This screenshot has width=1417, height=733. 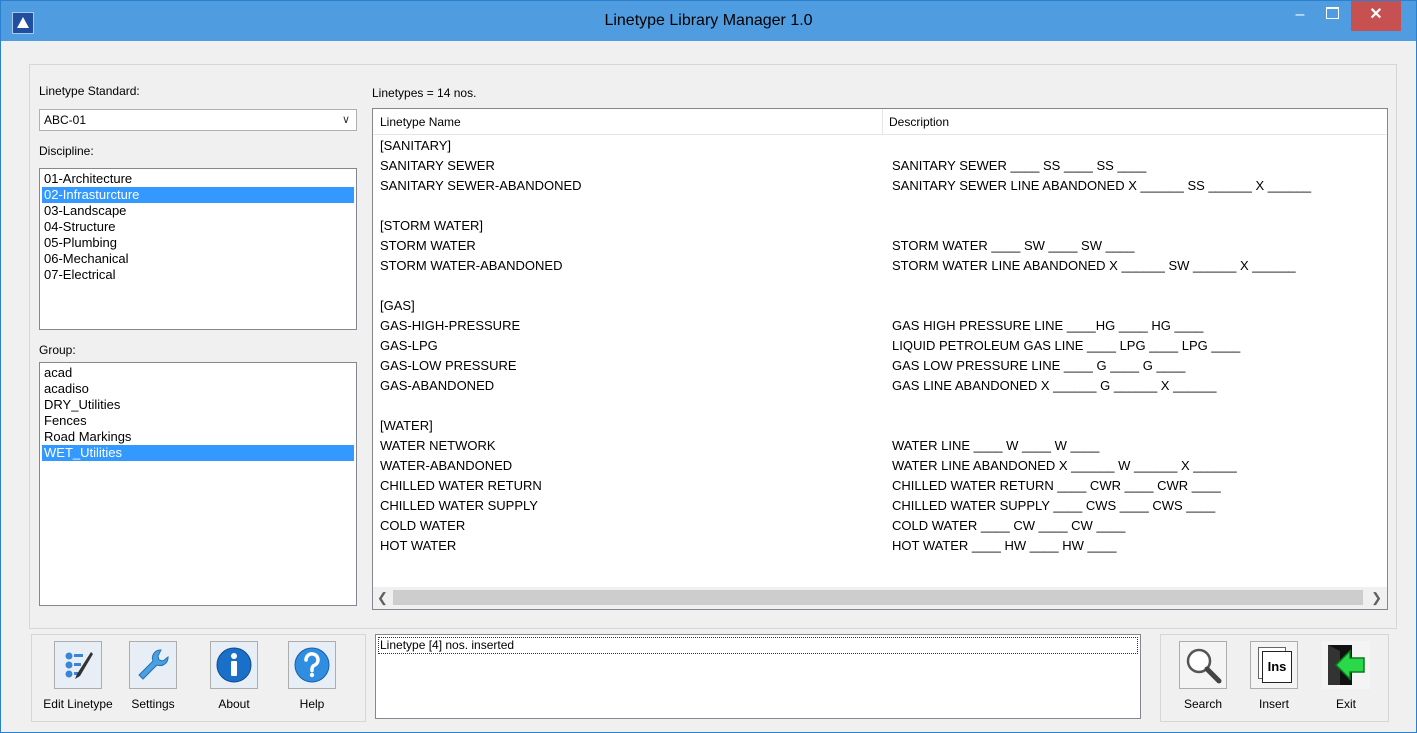 What do you see at coordinates (345, 120) in the screenshot?
I see `chevron-down-icon: ∨` at bounding box center [345, 120].